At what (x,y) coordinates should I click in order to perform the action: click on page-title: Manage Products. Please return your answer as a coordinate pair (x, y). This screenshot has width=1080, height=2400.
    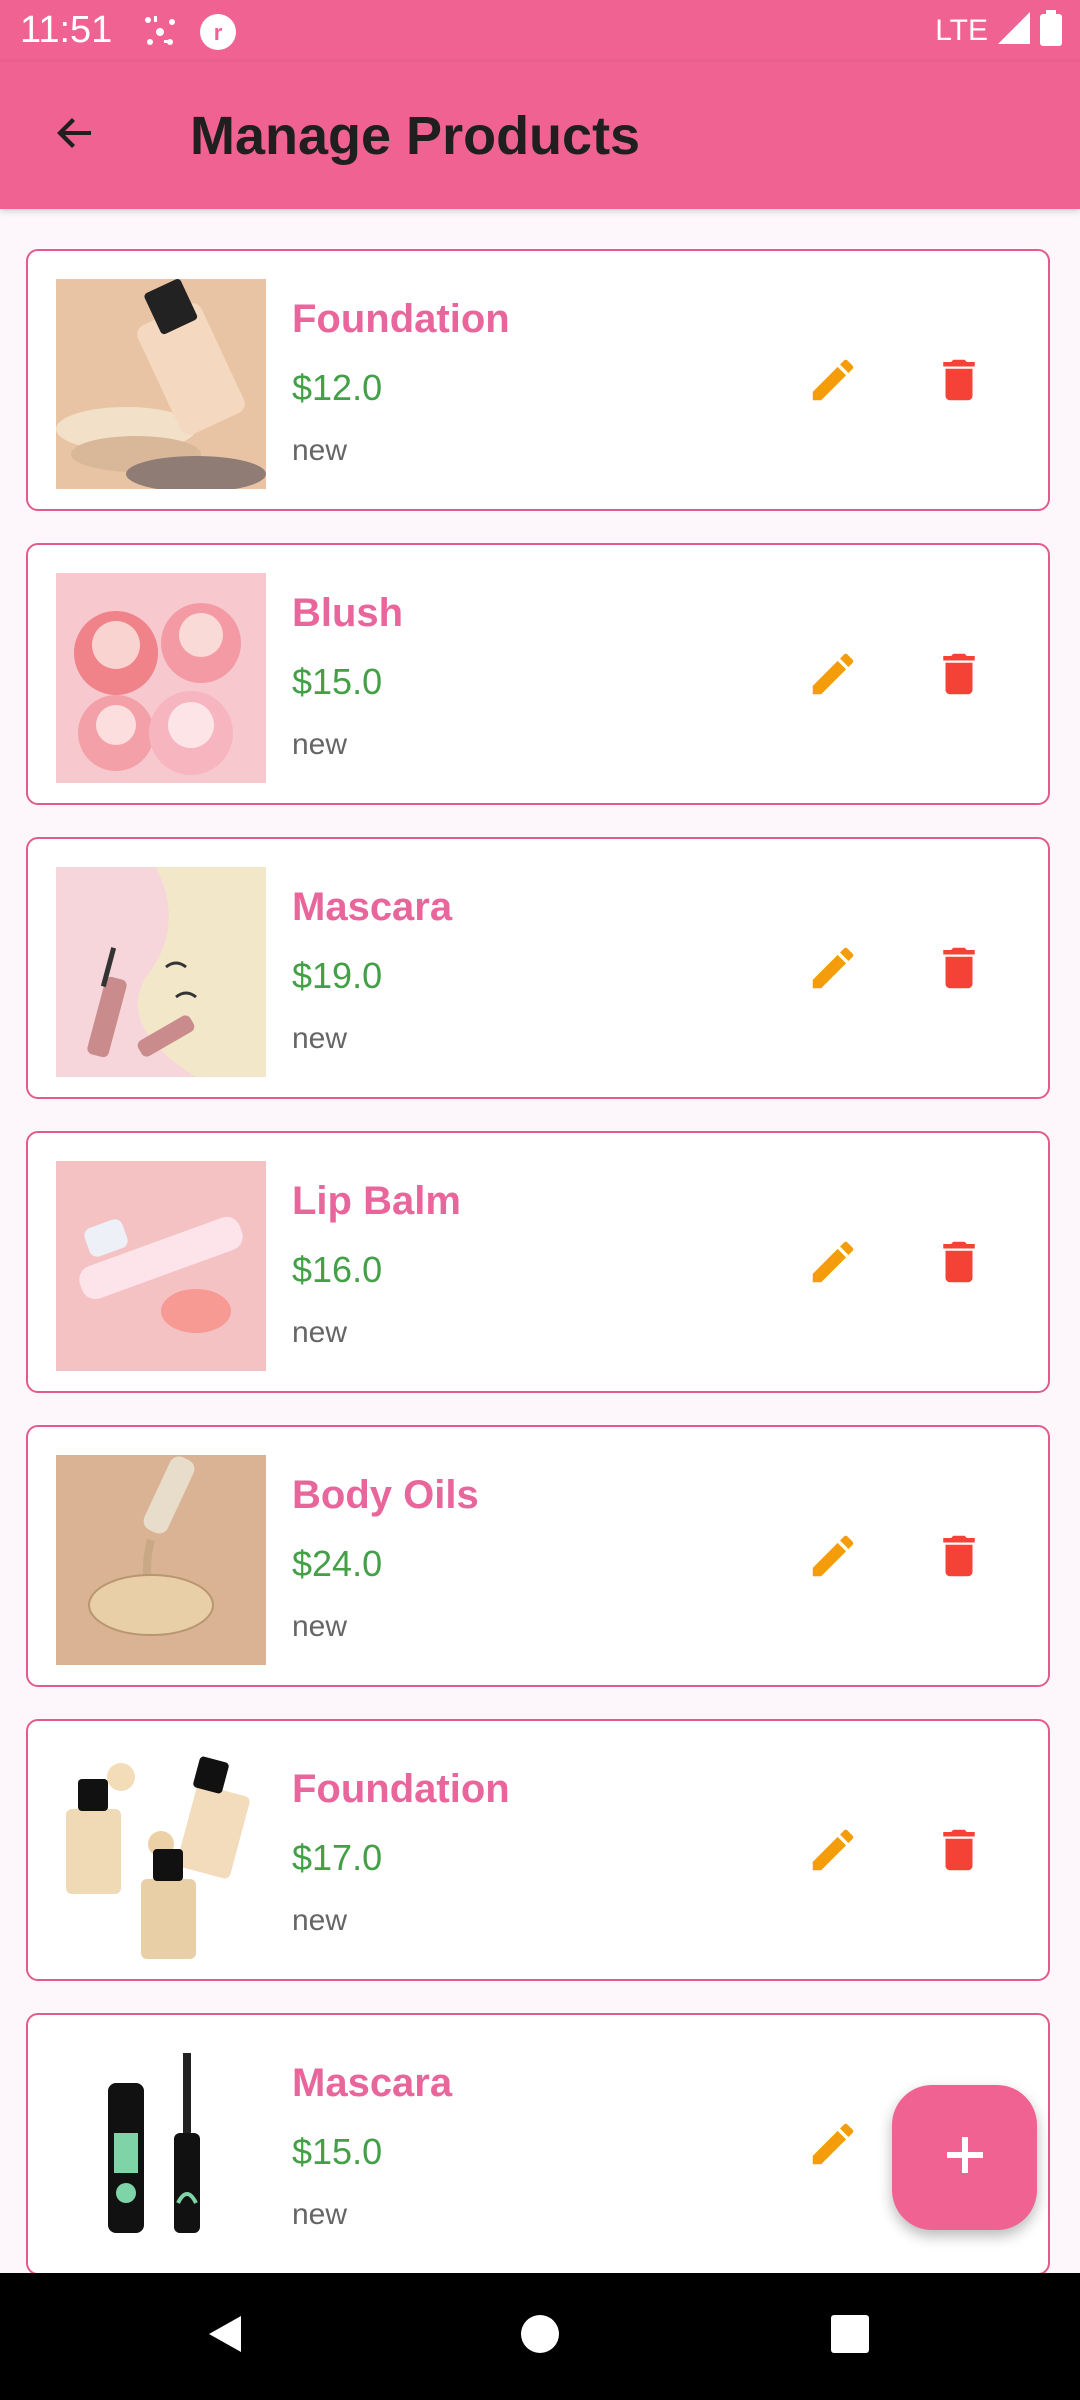
    Looking at the image, I should click on (415, 136).